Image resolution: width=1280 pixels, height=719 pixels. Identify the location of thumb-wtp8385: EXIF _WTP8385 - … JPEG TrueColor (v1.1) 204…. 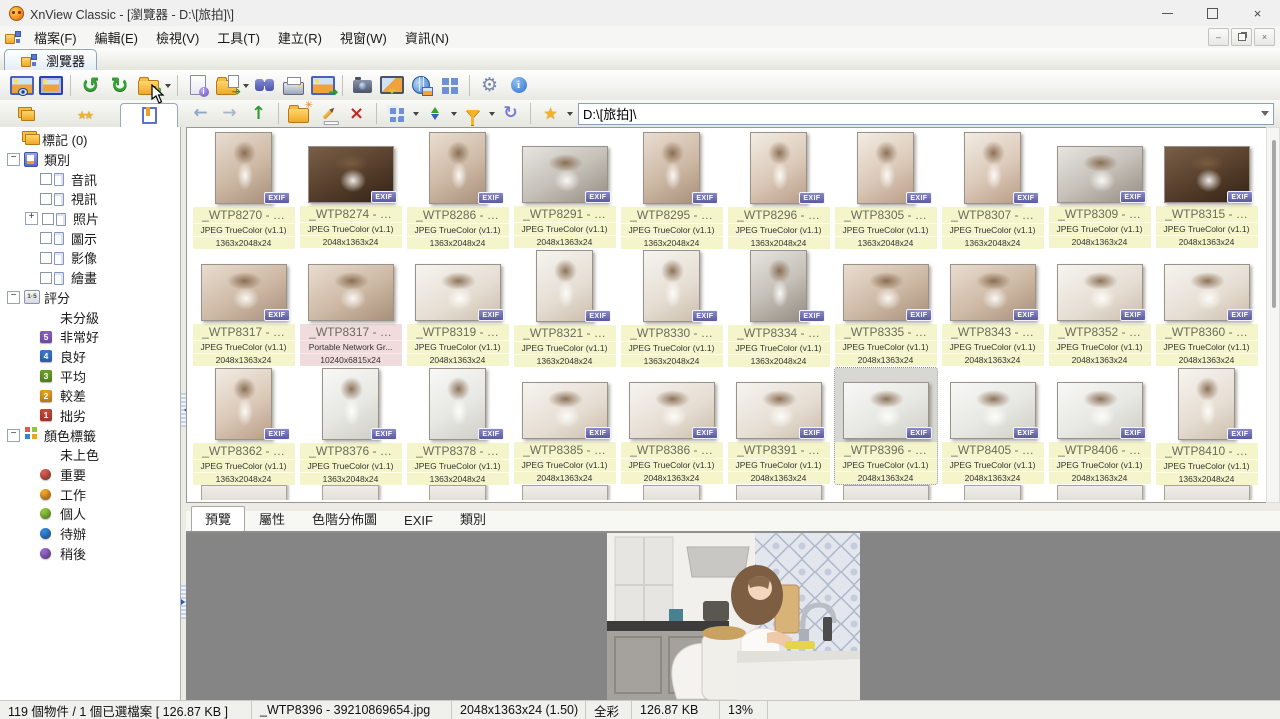
(564, 426).